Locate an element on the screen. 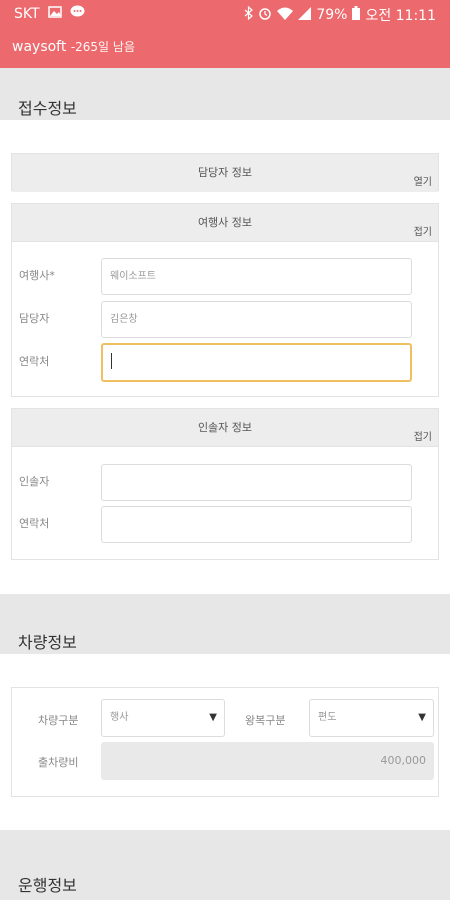 This screenshot has width=450, height=900. vehicle-section-header: 차량정보 is located at coordinates (225, 624).